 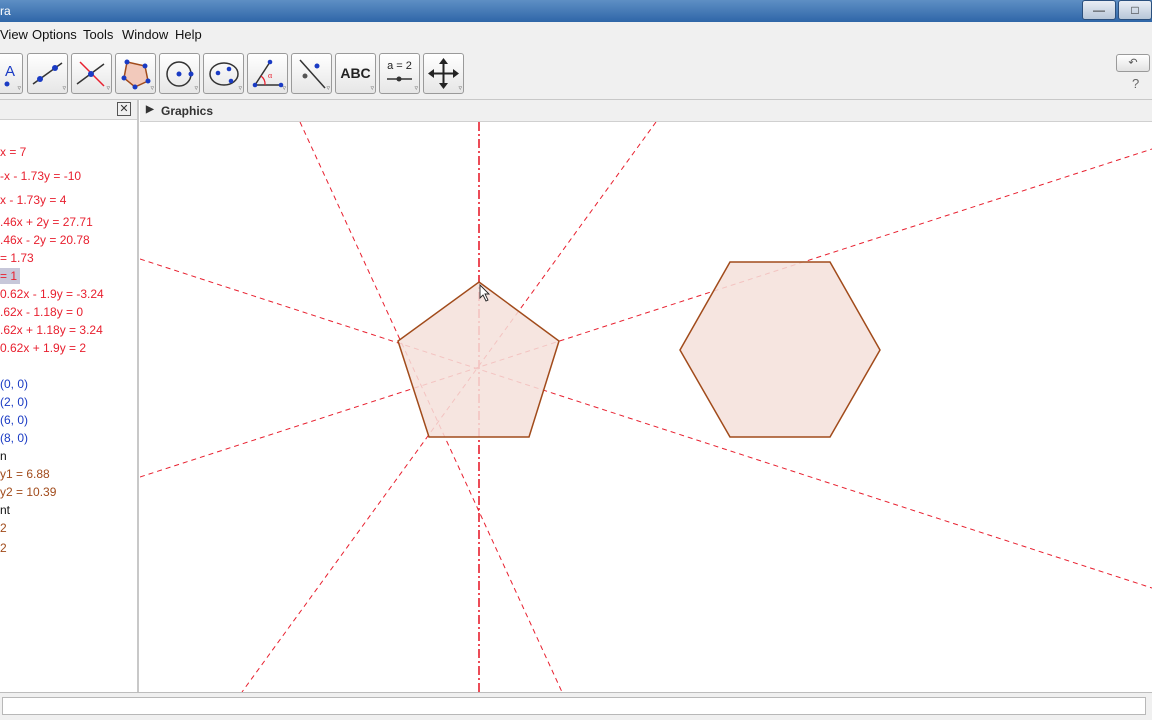 I want to click on input-bar, so click(x=576, y=706).